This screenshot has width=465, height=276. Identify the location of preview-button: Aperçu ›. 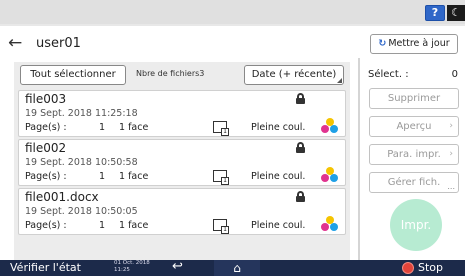
(414, 126).